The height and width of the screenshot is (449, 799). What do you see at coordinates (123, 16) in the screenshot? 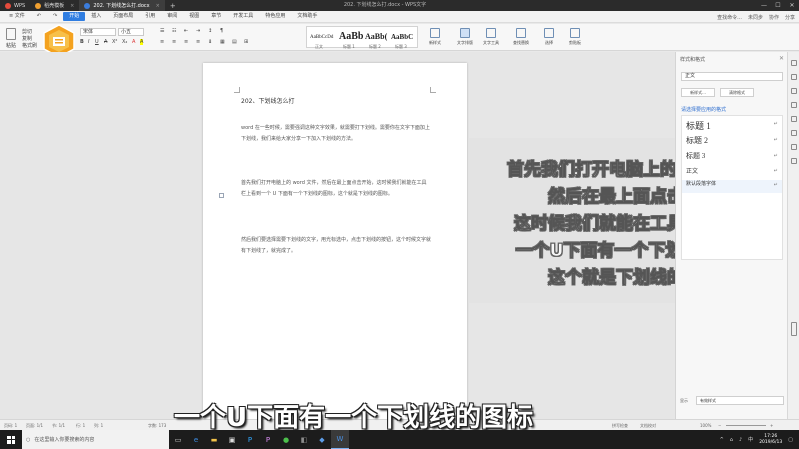
I see `menu-page-layout: 页面布局` at bounding box center [123, 16].